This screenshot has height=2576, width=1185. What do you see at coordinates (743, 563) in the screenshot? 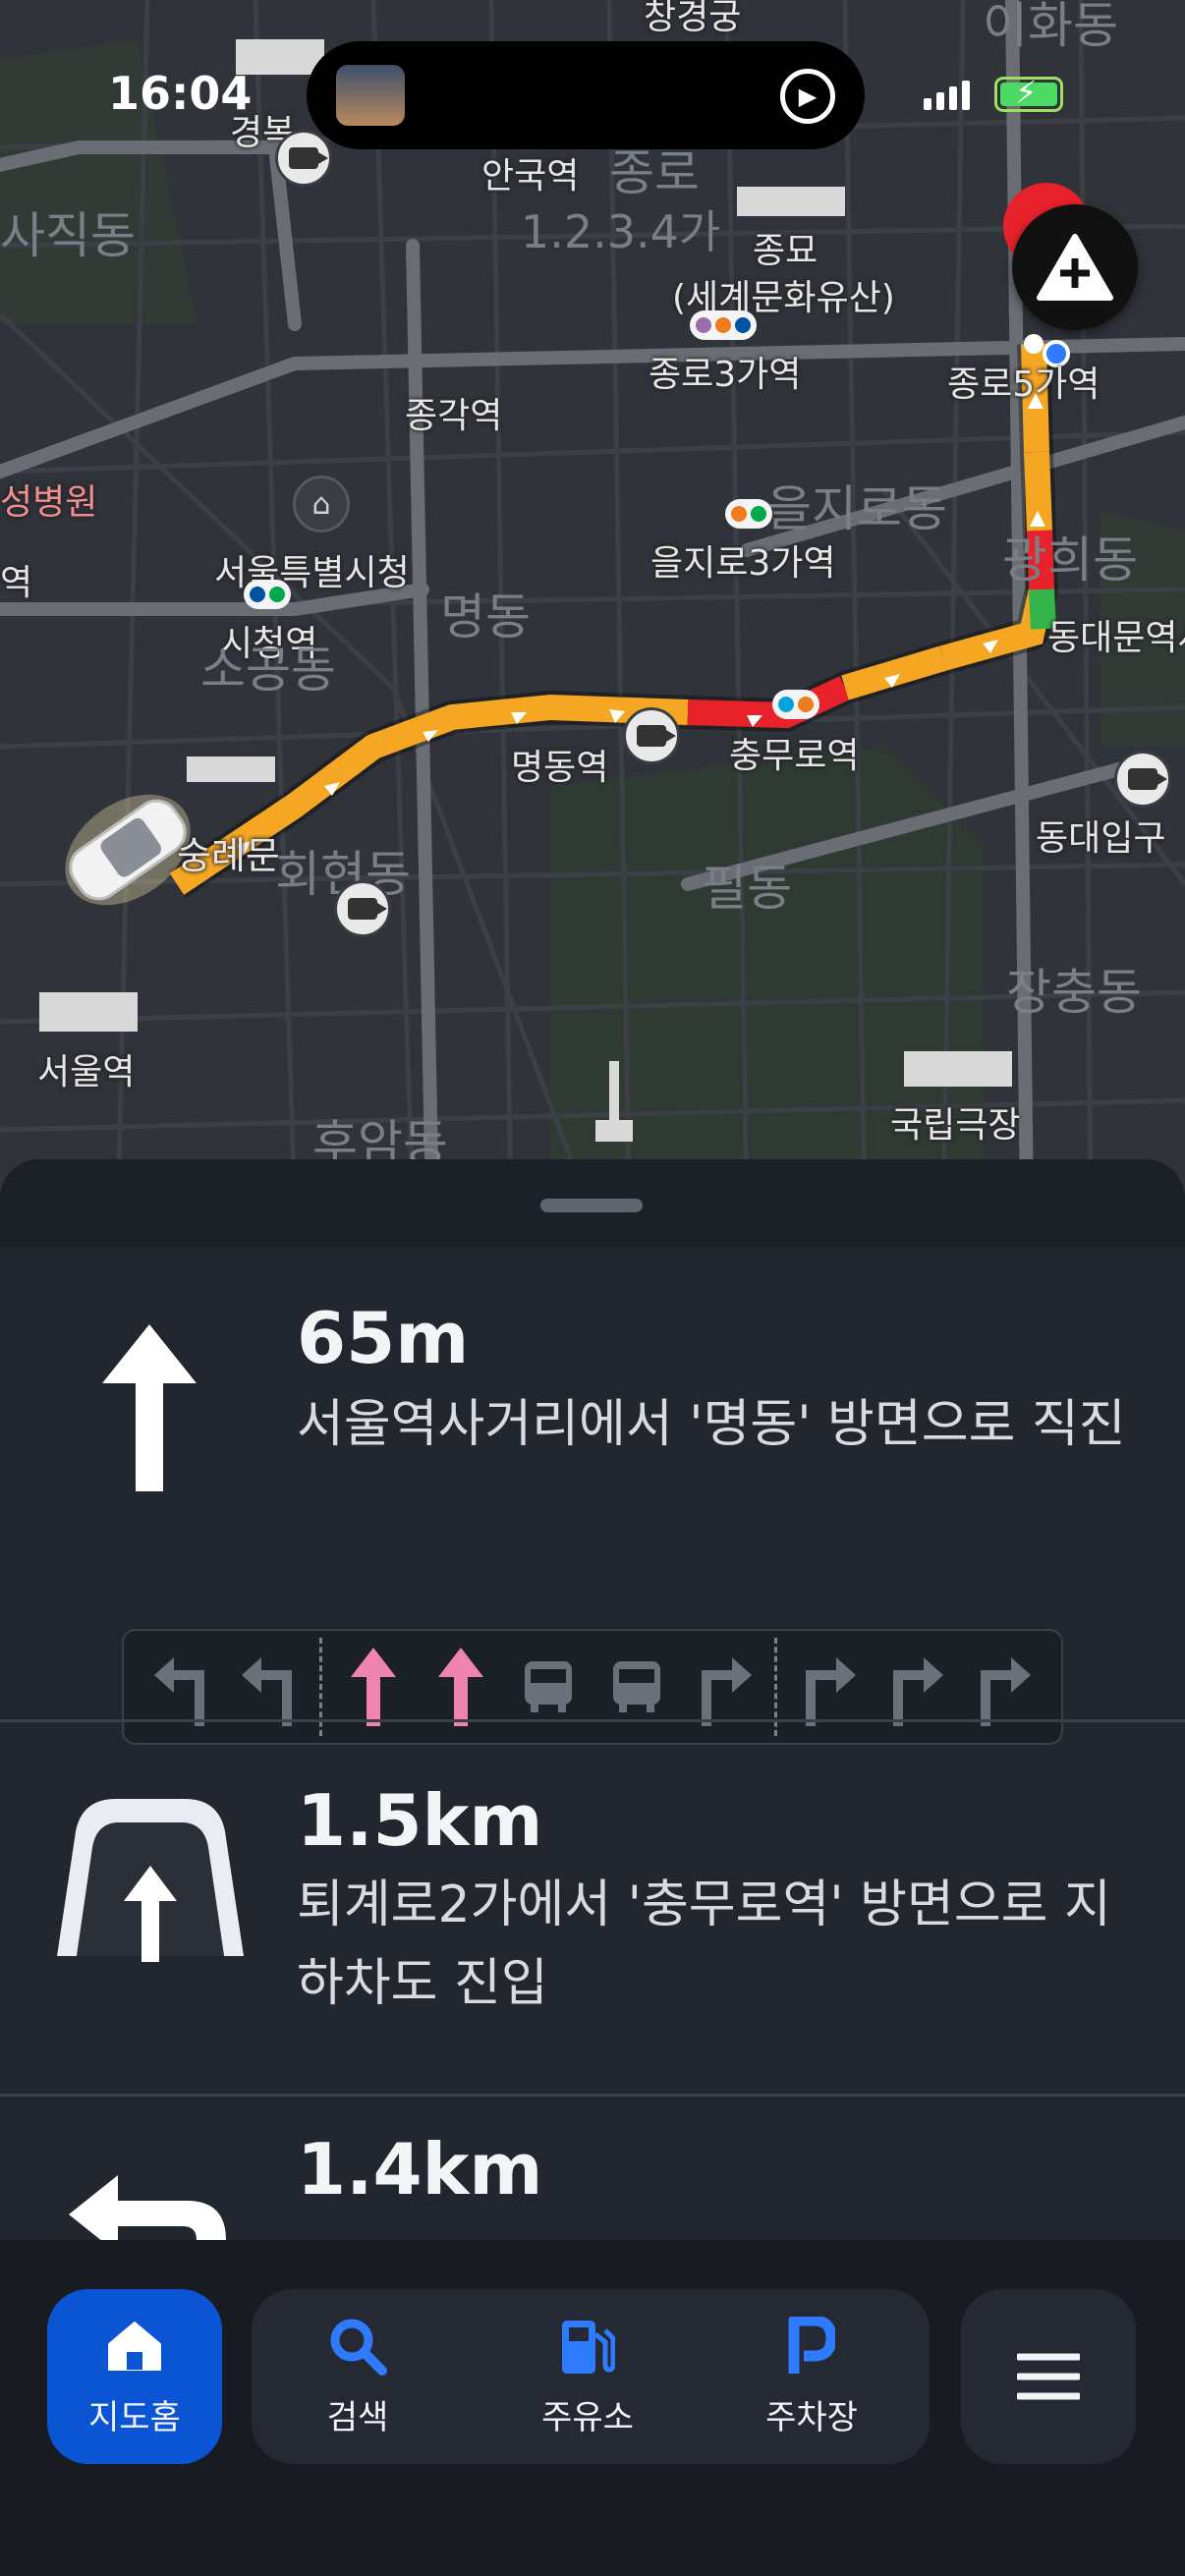
I see `map-label: 을지로3가역` at bounding box center [743, 563].